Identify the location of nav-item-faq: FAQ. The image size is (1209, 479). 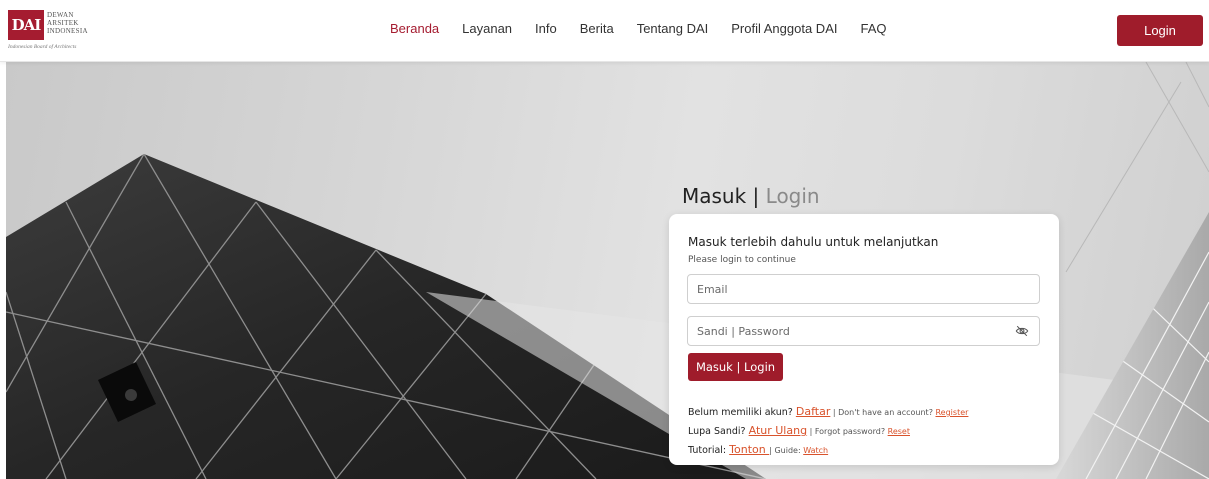
(873, 29).